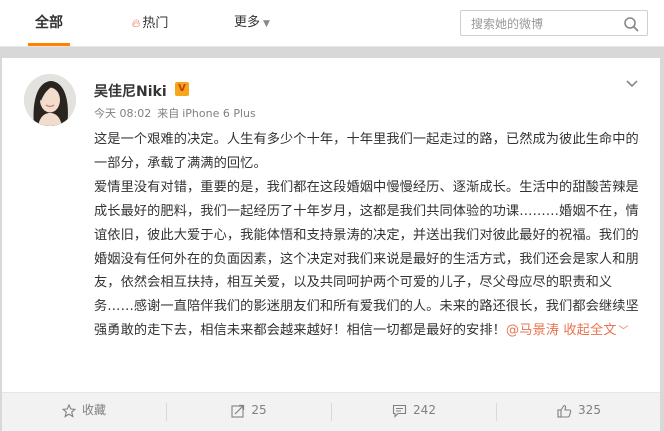  What do you see at coordinates (219, 113) in the screenshot?
I see `post-source: iPhone 6 Plus` at bounding box center [219, 113].